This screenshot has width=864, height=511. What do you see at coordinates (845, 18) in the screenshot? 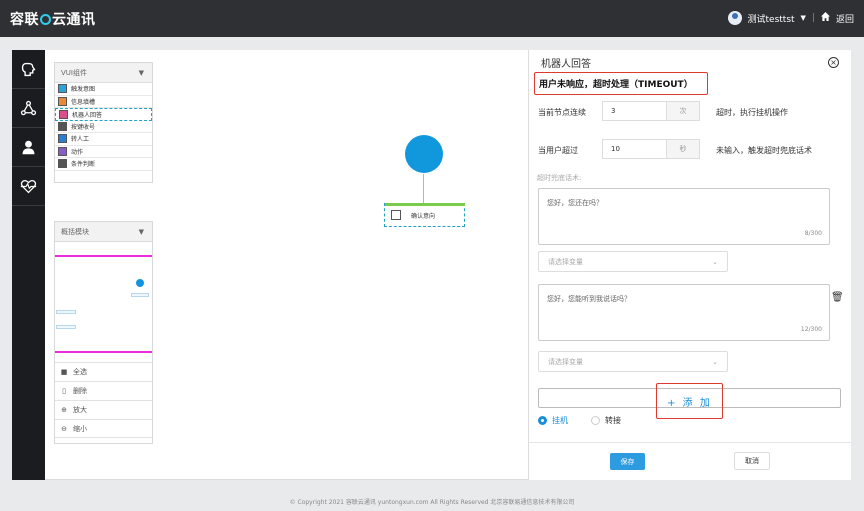
I see `back-link: 返回` at bounding box center [845, 18].